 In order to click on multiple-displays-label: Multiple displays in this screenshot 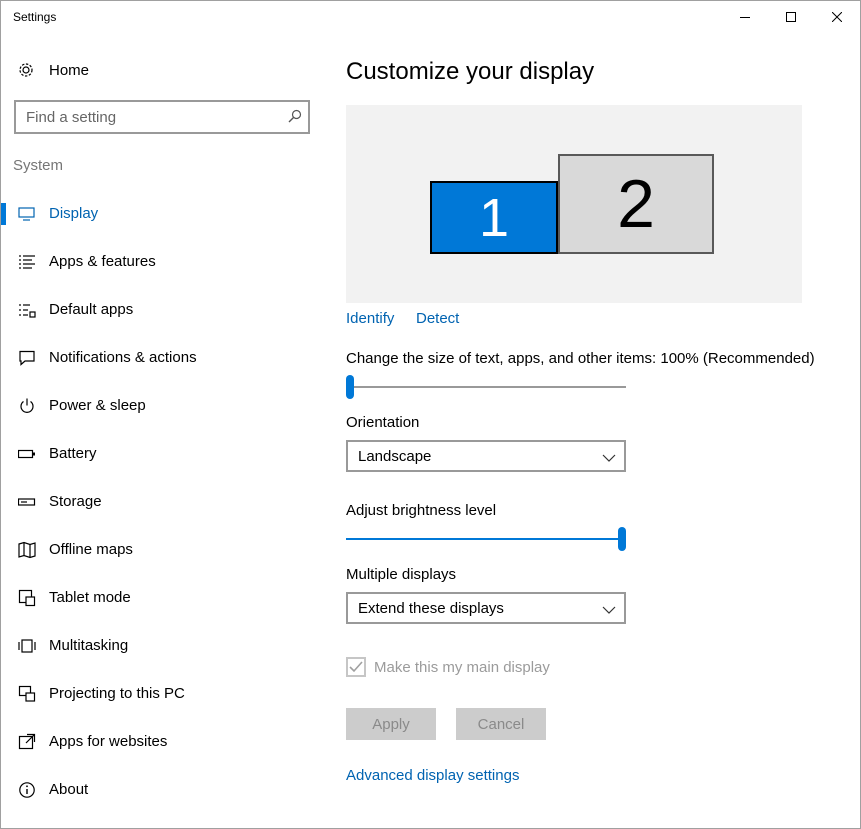, I will do `click(401, 574)`.